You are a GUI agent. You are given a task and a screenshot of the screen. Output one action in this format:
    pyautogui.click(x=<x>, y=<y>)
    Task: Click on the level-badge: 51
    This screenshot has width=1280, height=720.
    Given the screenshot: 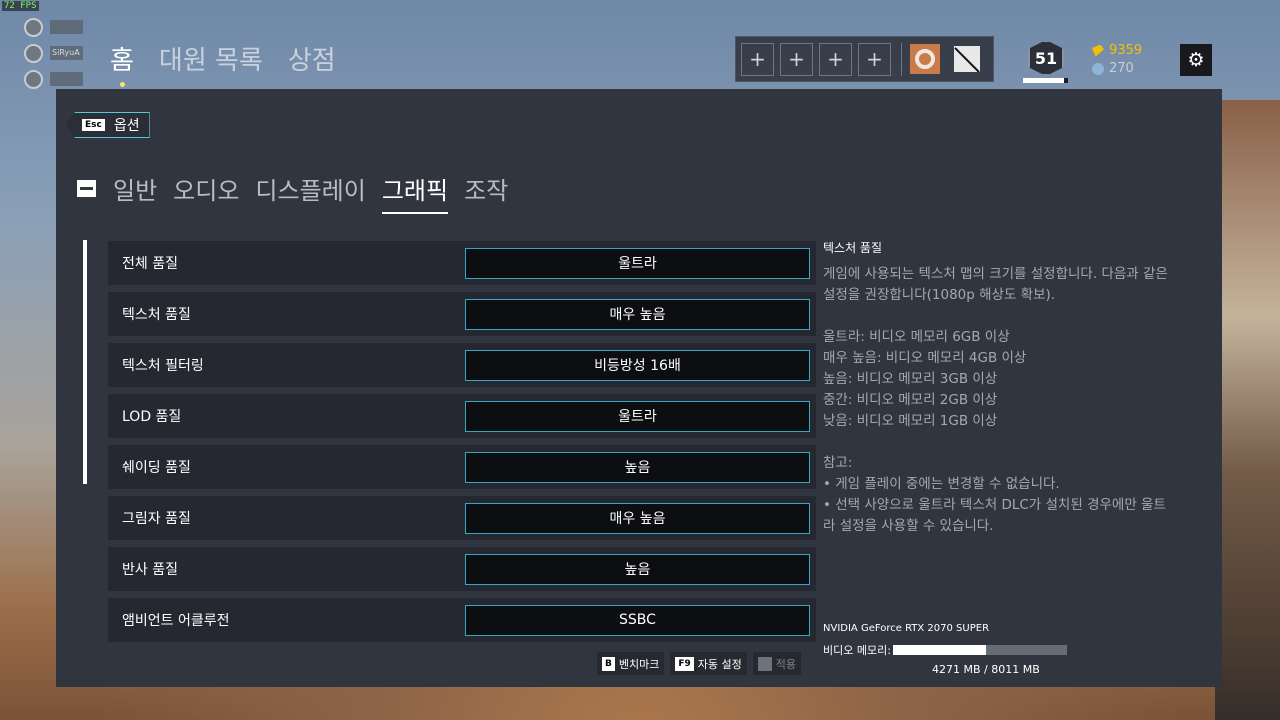 What is the action you would take?
    pyautogui.click(x=1046, y=58)
    